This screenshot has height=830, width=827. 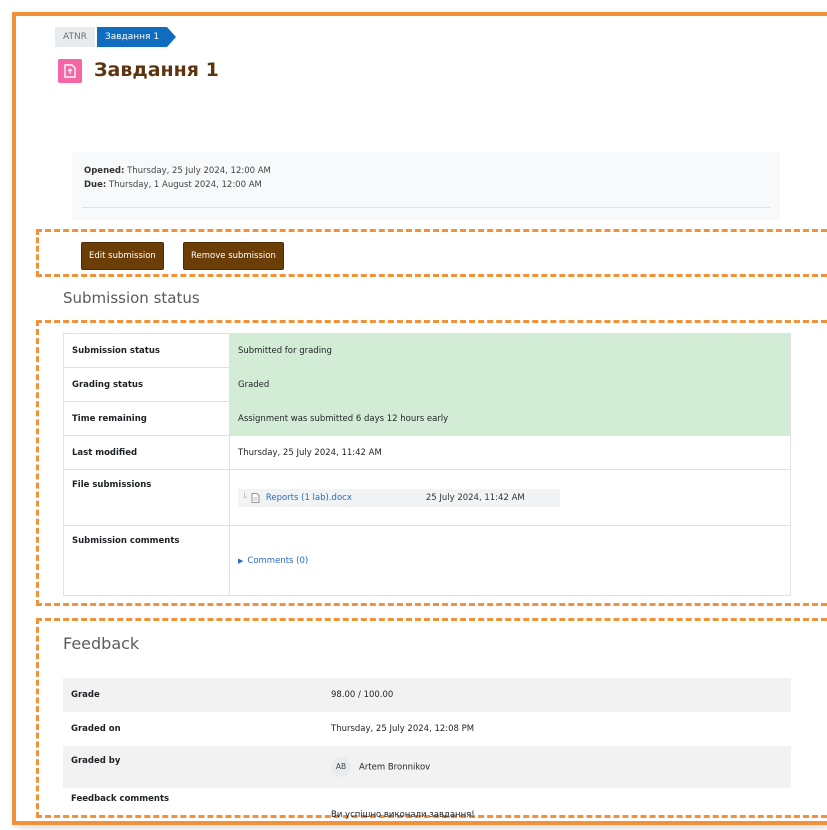 I want to click on comments-link: Comments (0), so click(x=277, y=561).